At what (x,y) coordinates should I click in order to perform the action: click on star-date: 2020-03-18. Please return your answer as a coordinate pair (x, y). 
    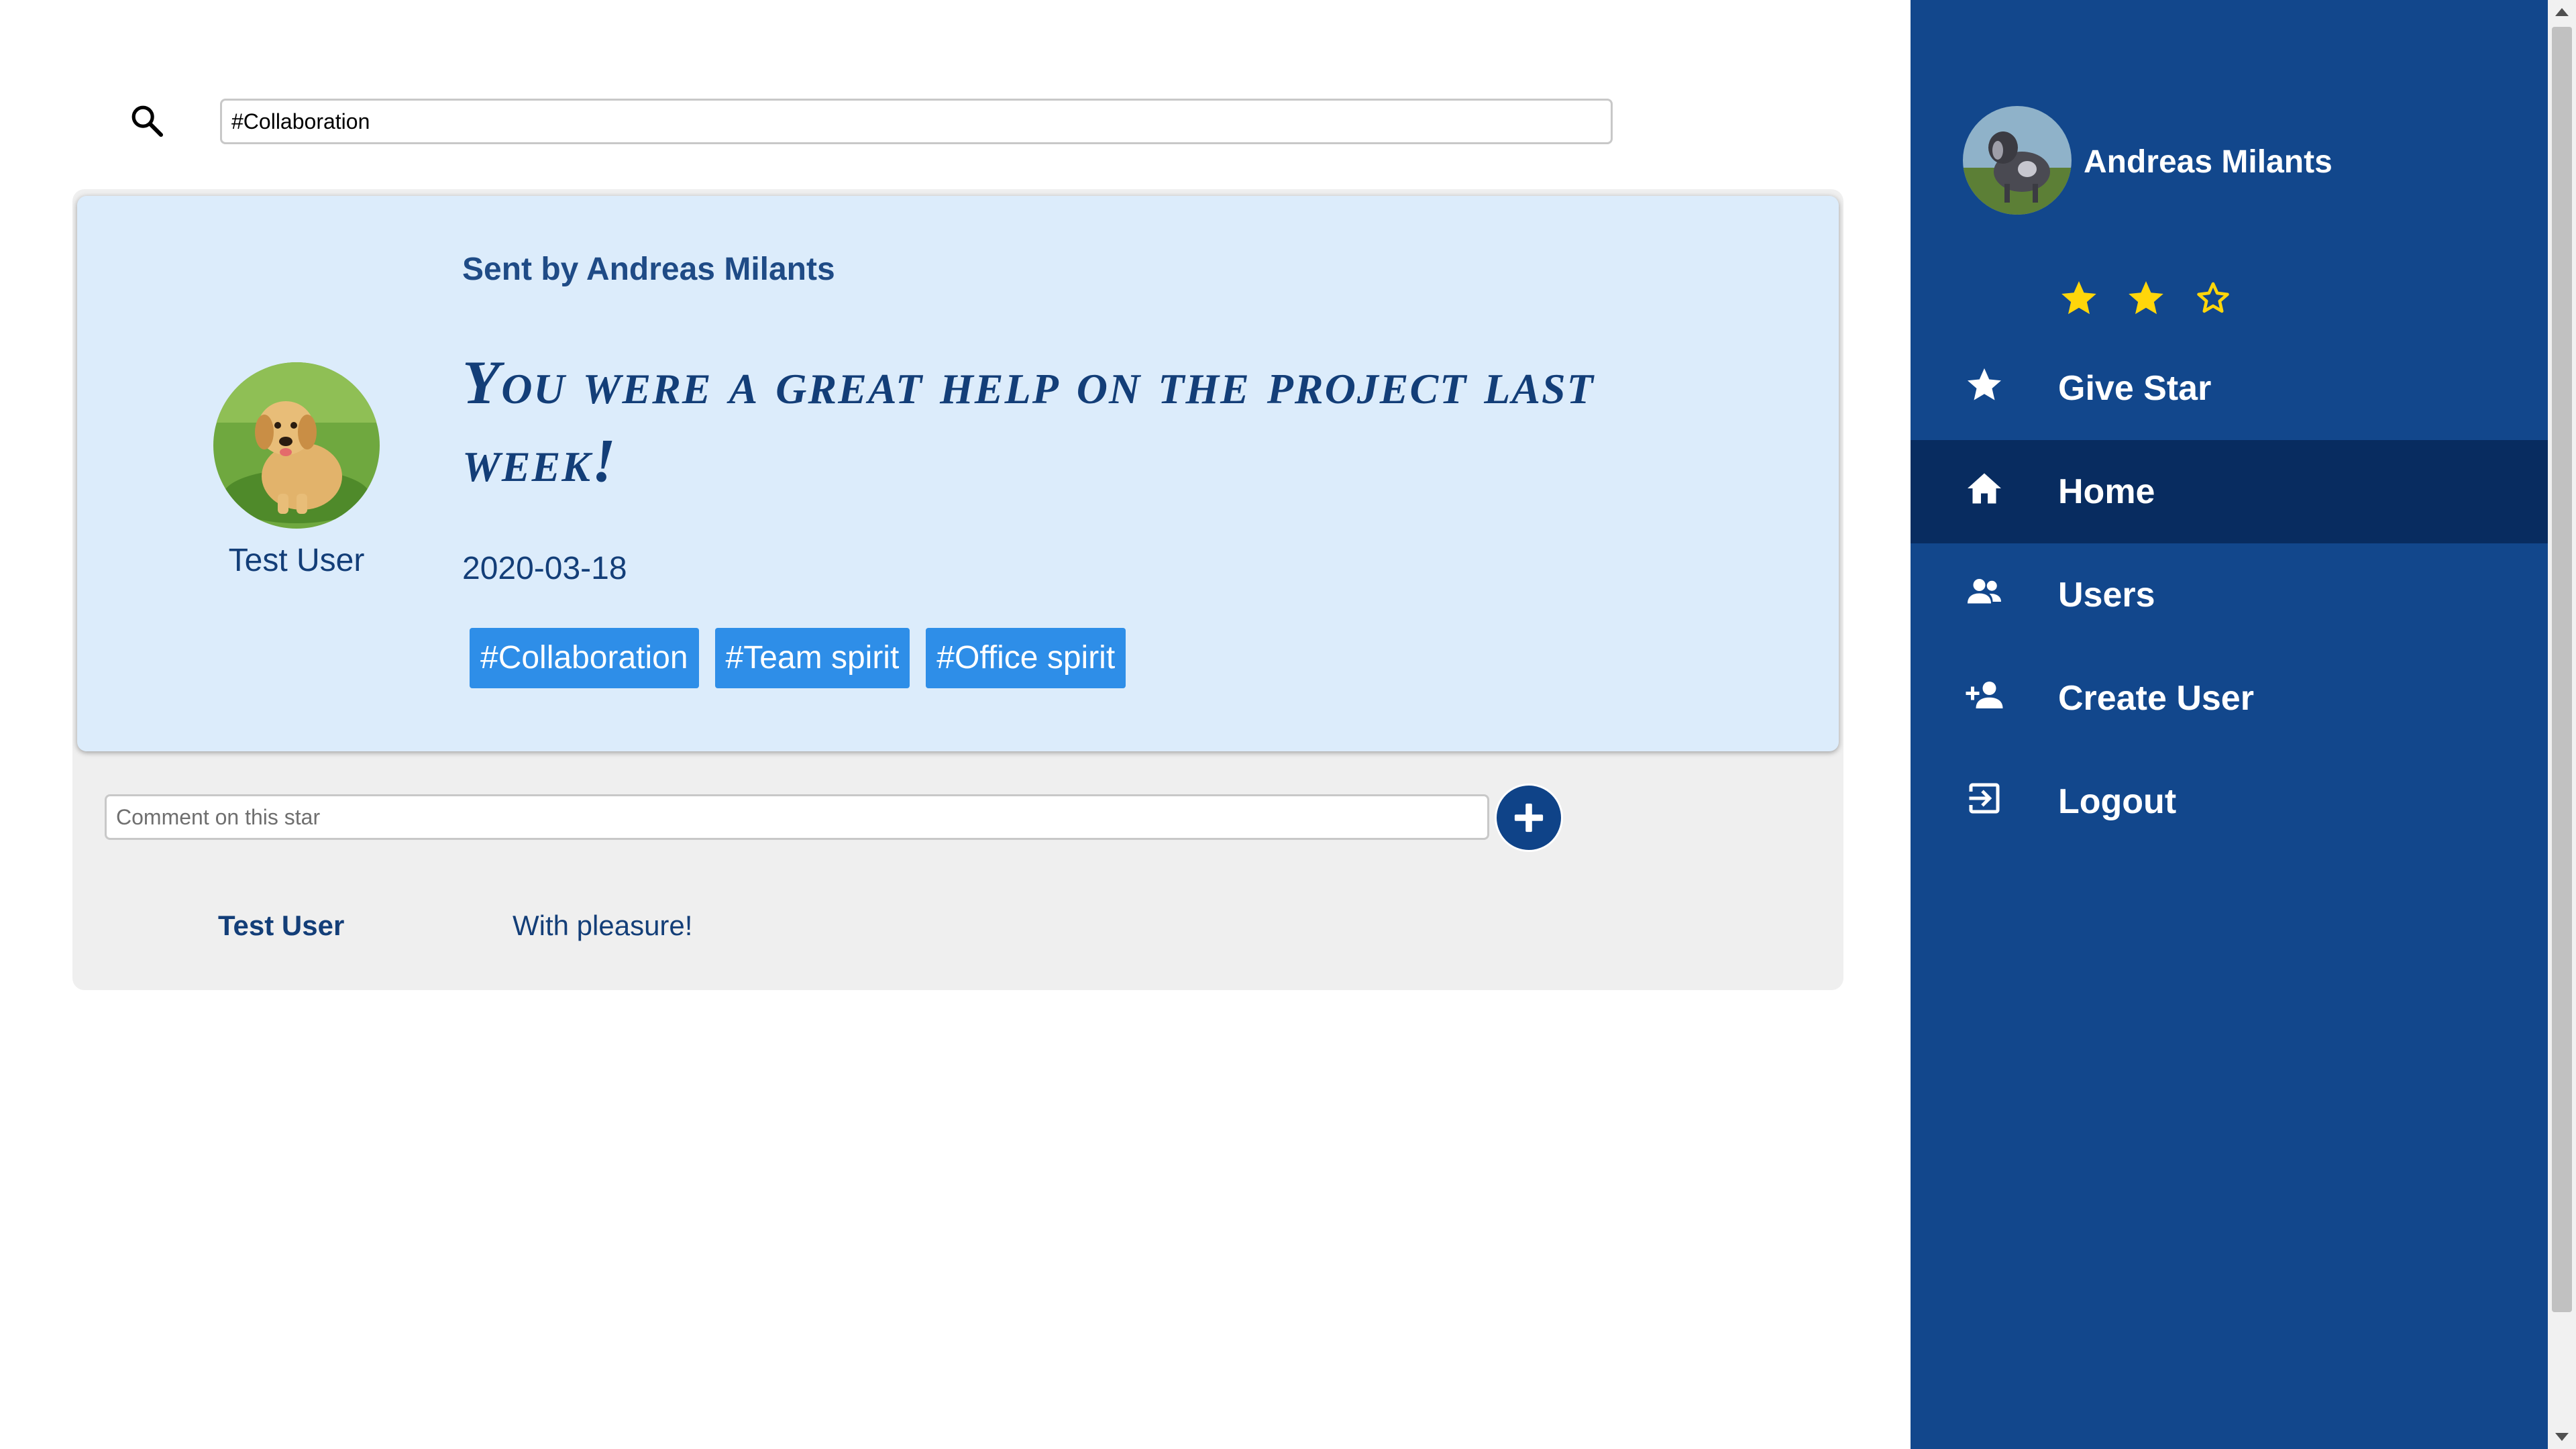
    Looking at the image, I should click on (544, 568).